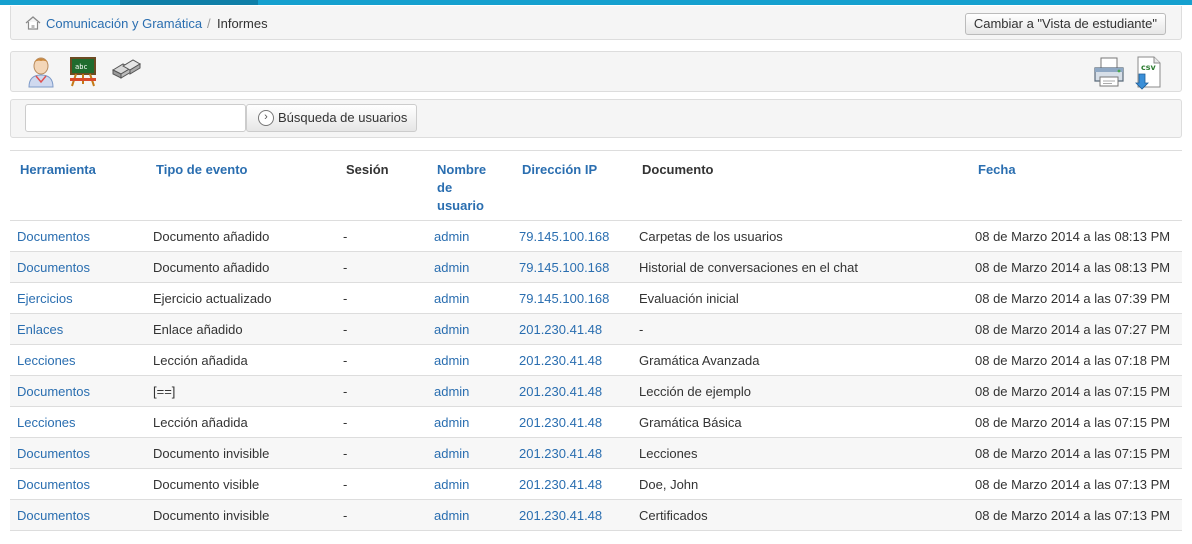 Image resolution: width=1192 pixels, height=544 pixels. What do you see at coordinates (241, 298) in the screenshot?
I see `cell-event: Ejercicio actualizado` at bounding box center [241, 298].